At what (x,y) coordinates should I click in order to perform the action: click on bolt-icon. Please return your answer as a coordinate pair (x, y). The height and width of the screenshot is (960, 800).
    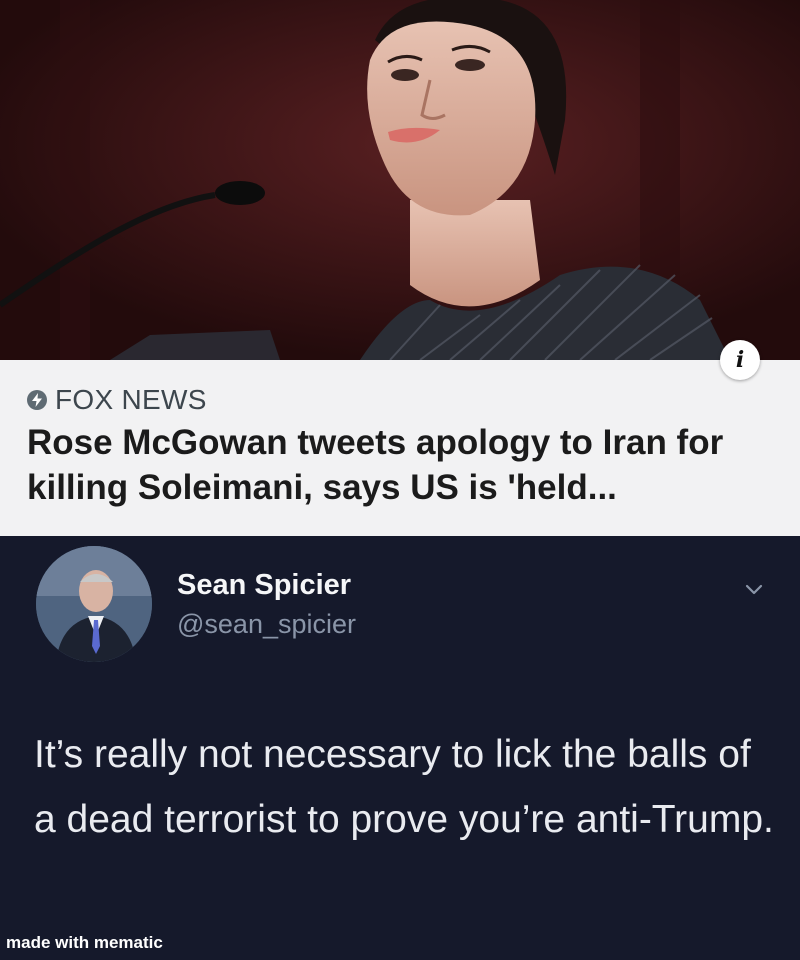
    Looking at the image, I should click on (37, 400).